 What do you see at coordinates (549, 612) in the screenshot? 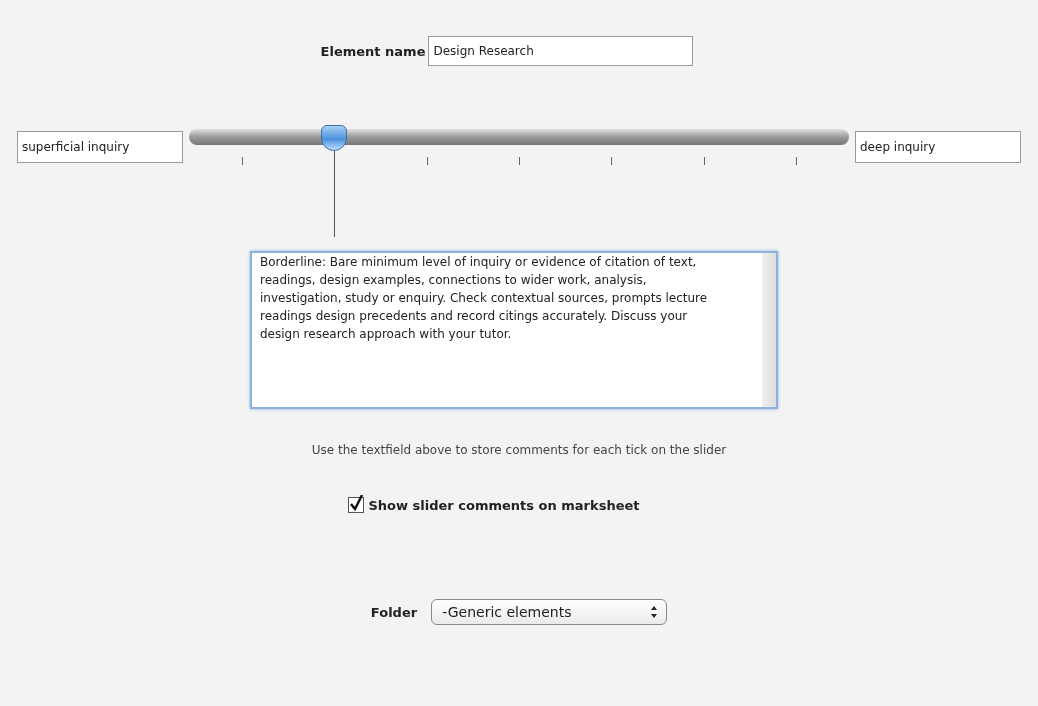
I see `folder-select: -Generic elements` at bounding box center [549, 612].